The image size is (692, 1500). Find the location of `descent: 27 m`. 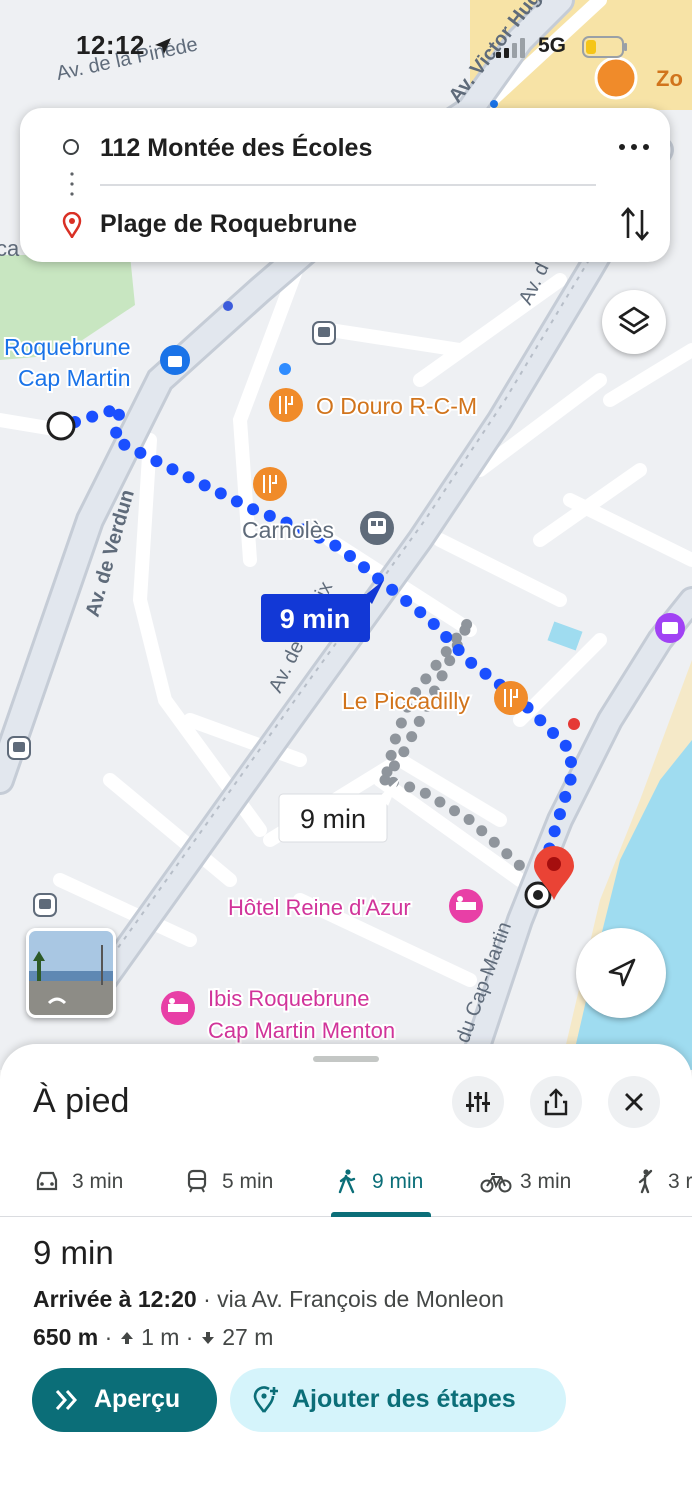

descent: 27 m is located at coordinates (248, 1337).